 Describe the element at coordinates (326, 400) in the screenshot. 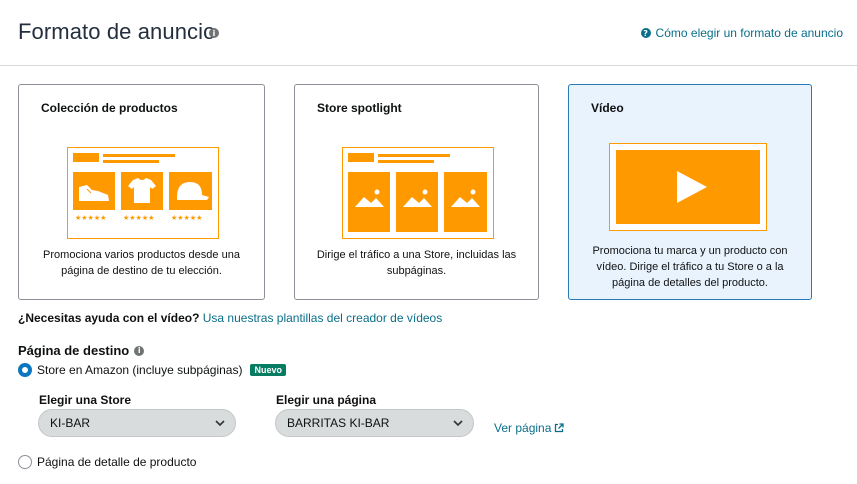

I see `page-select-label: Elegir una página` at that location.